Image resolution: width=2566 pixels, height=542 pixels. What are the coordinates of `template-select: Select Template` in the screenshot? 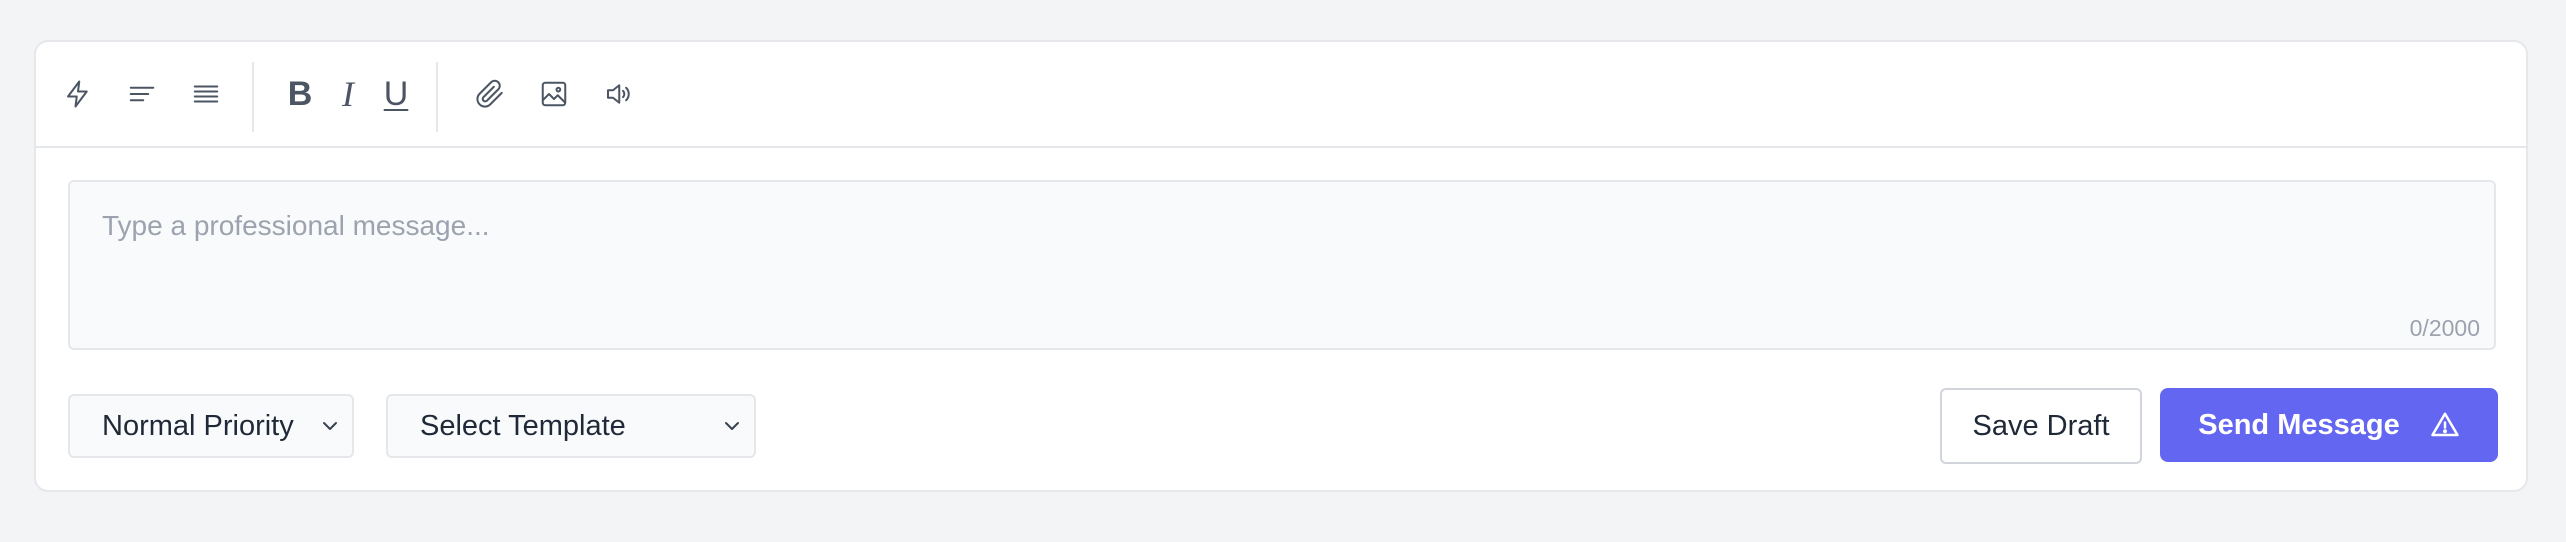 It's located at (571, 426).